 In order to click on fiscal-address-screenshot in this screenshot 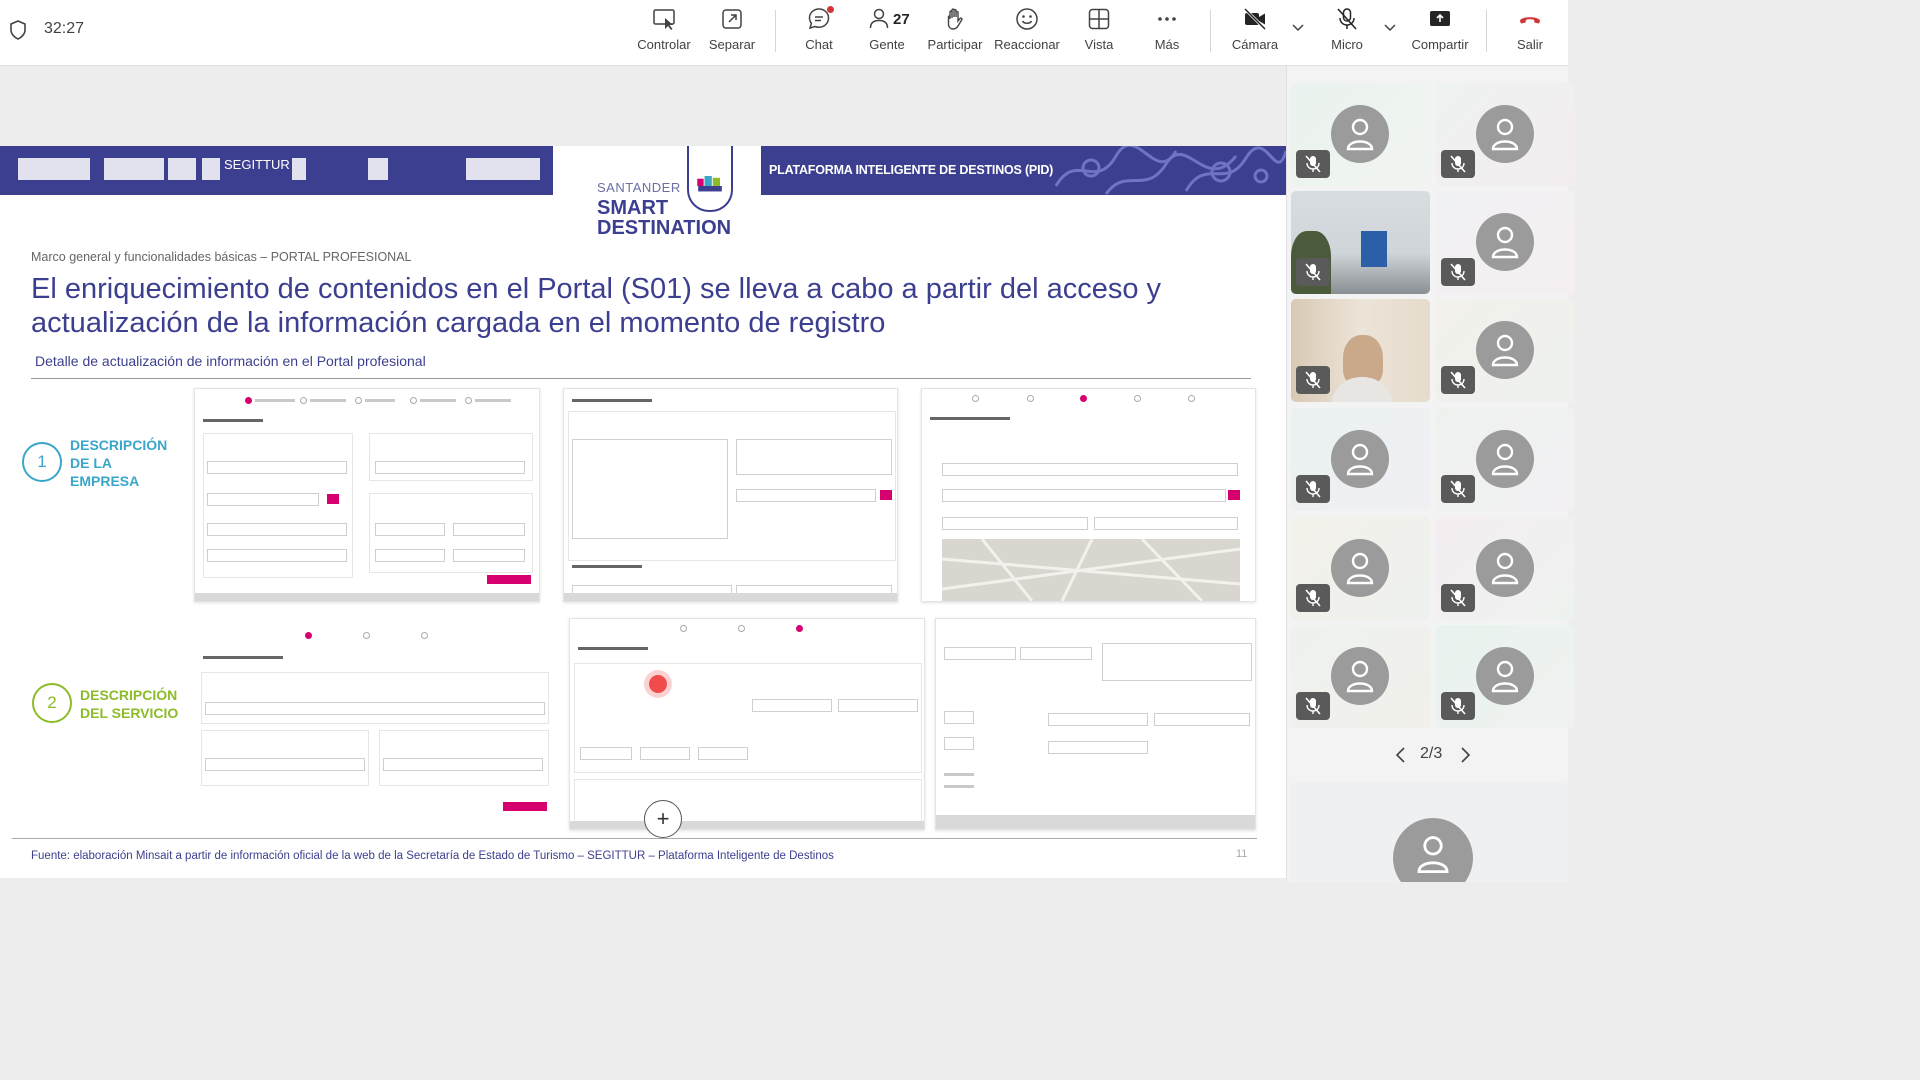, I will do `click(1088, 495)`.